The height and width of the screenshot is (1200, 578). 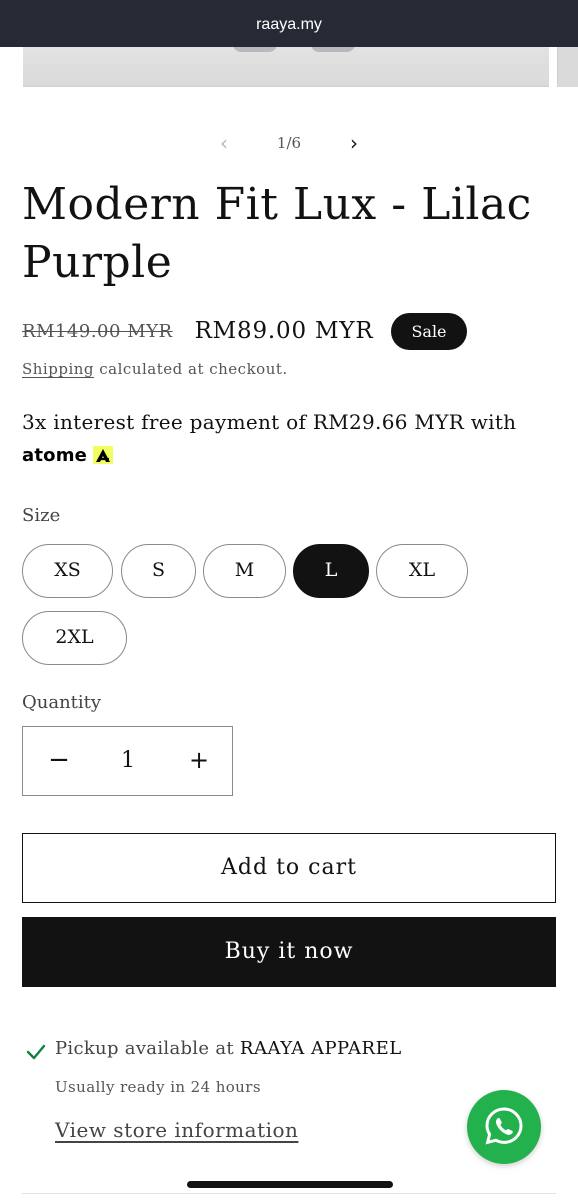 I want to click on regular-price: RM149.00 MYR, so click(x=97, y=331).